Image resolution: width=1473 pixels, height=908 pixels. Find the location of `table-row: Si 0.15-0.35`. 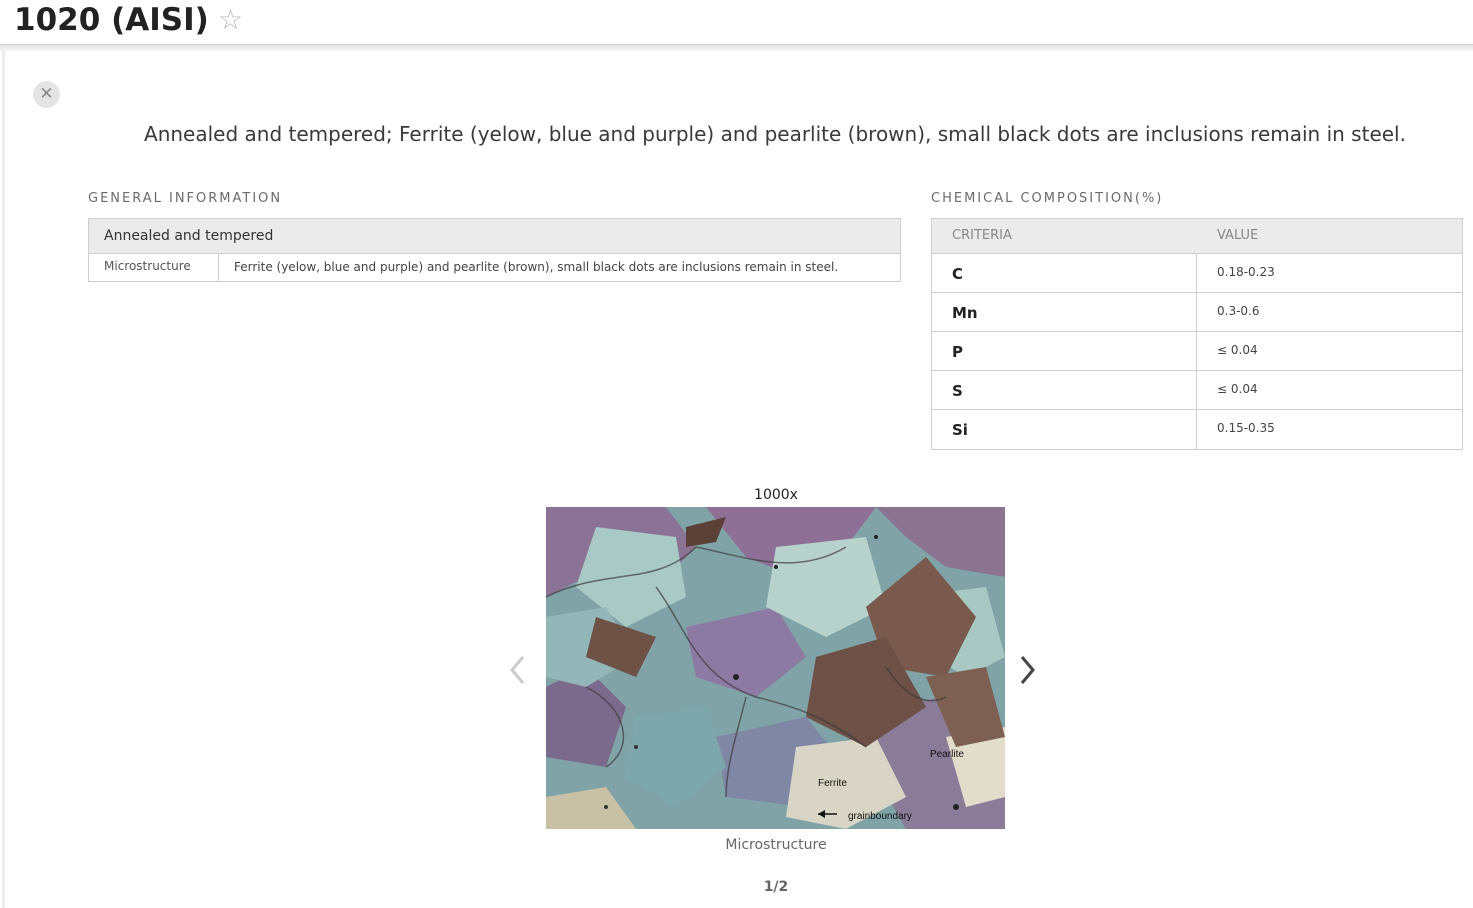

table-row: Si 0.15-0.35 is located at coordinates (1197, 429).